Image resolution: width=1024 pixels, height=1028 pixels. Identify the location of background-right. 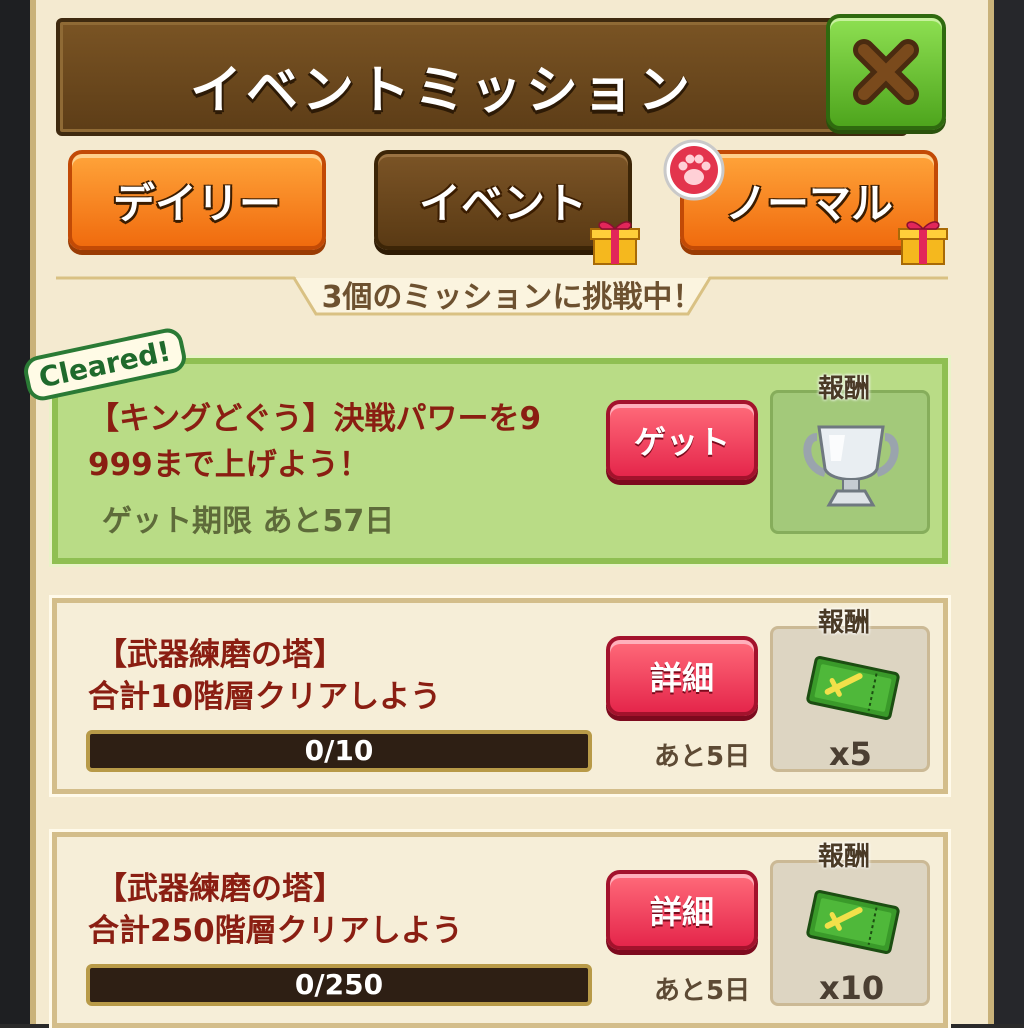
(1009, 512).